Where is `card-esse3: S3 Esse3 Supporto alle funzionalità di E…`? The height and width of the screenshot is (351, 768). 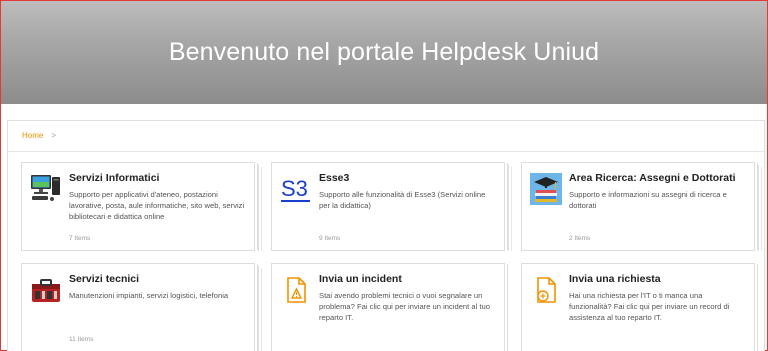 card-esse3: S3 Esse3 Supporto alle funzionalità di E… is located at coordinates (391, 206).